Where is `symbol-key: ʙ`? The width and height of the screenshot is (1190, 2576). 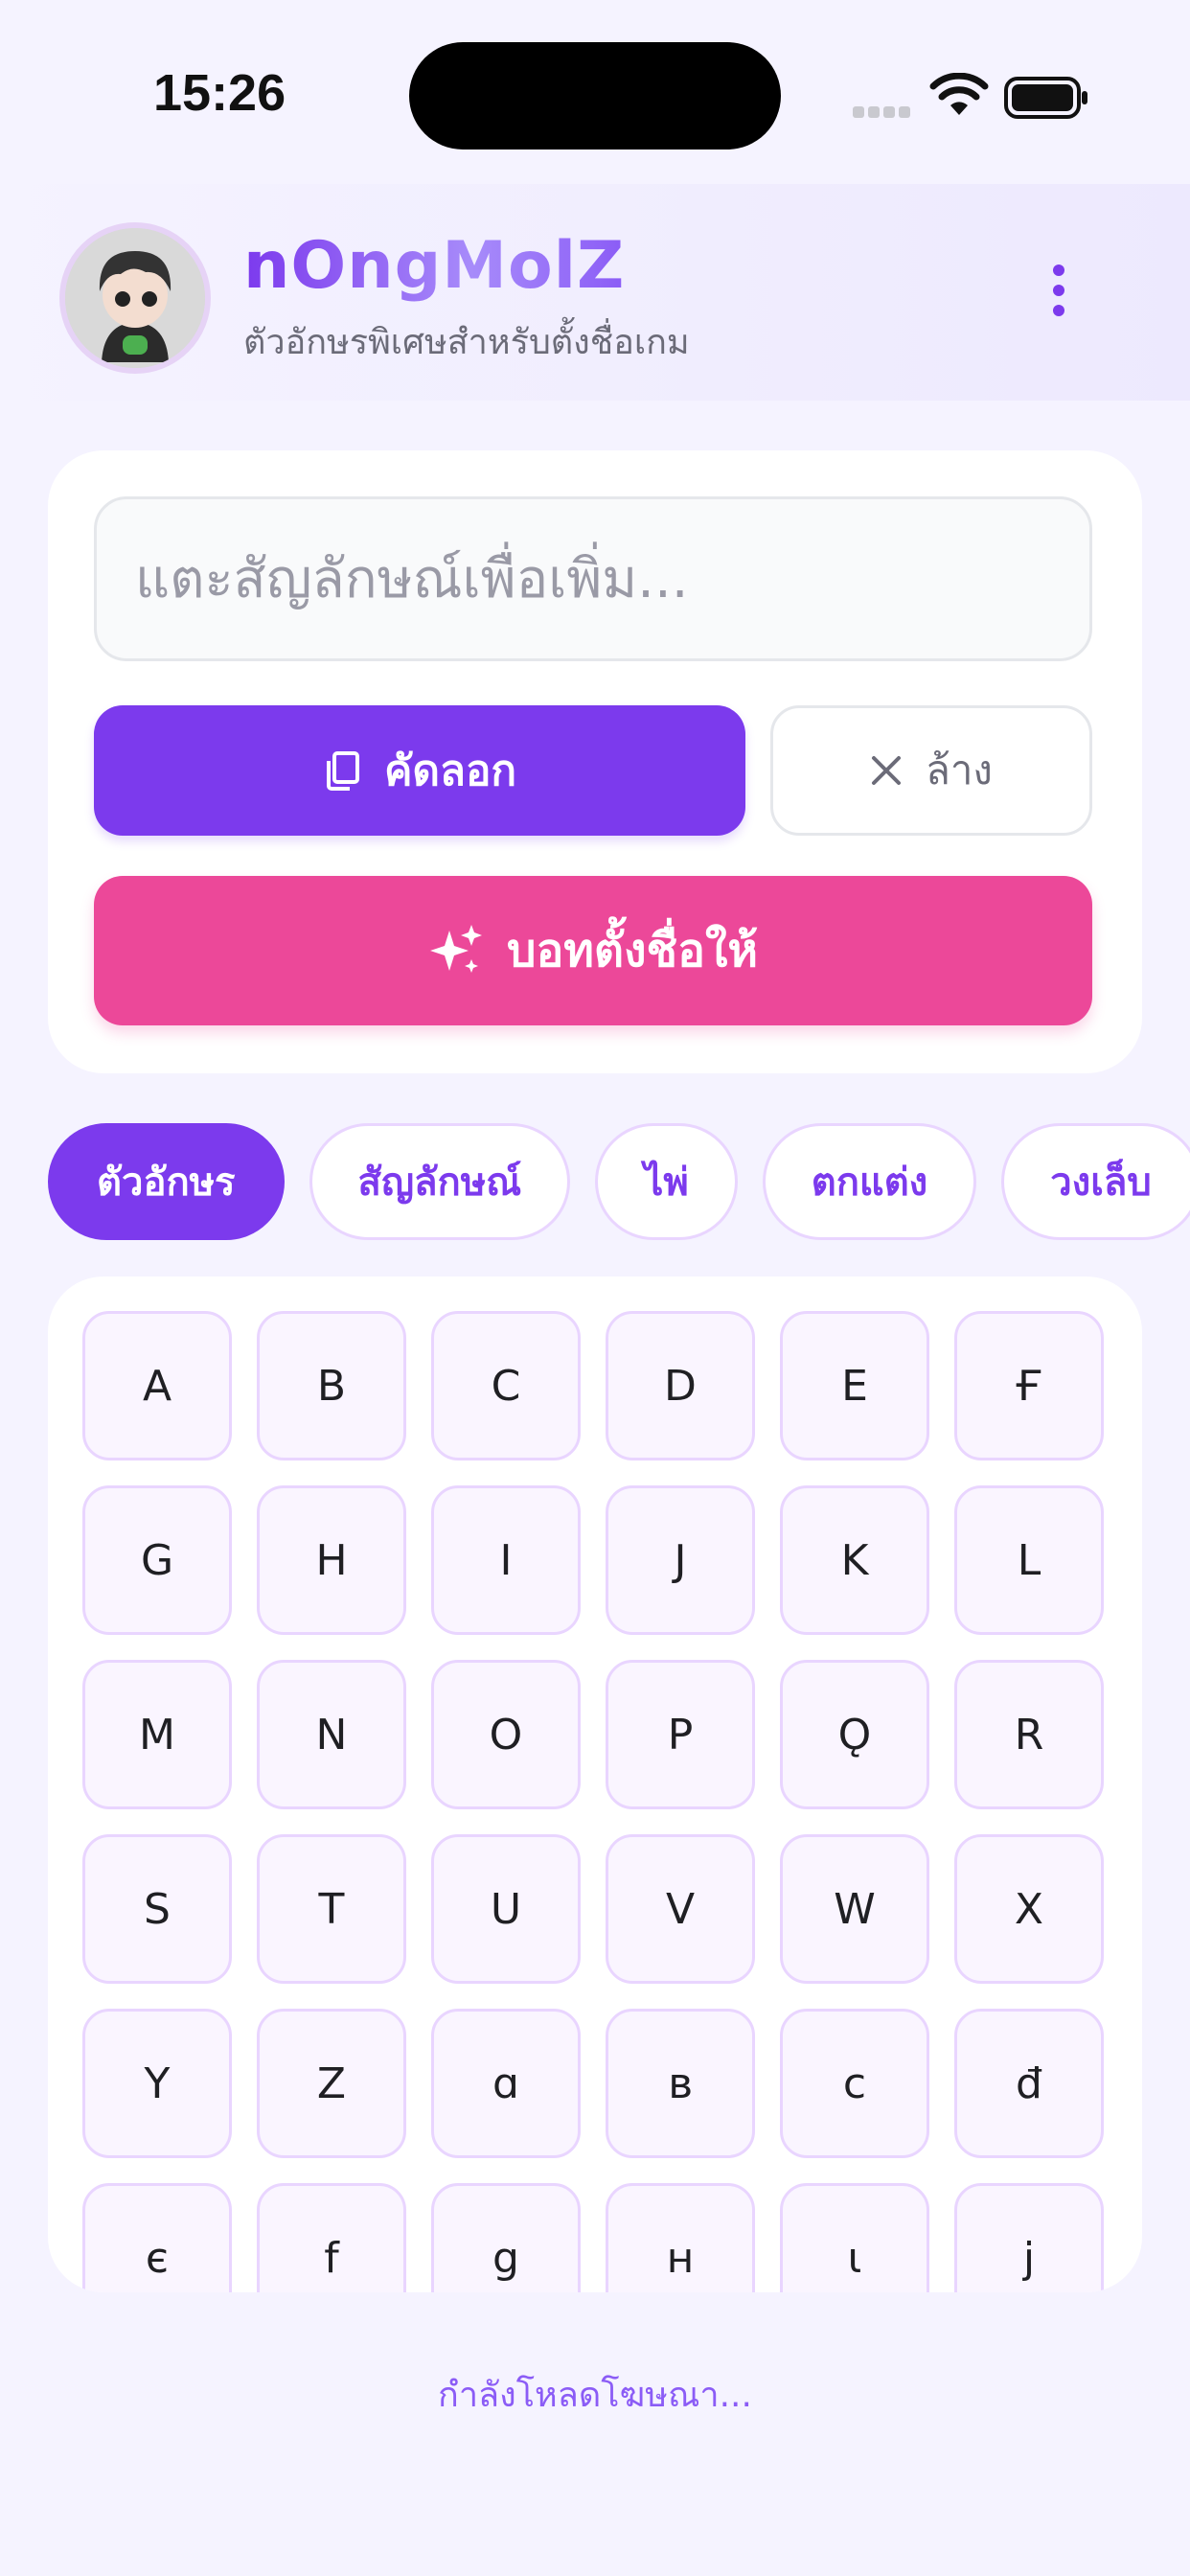 symbol-key: ʙ is located at coordinates (681, 2083).